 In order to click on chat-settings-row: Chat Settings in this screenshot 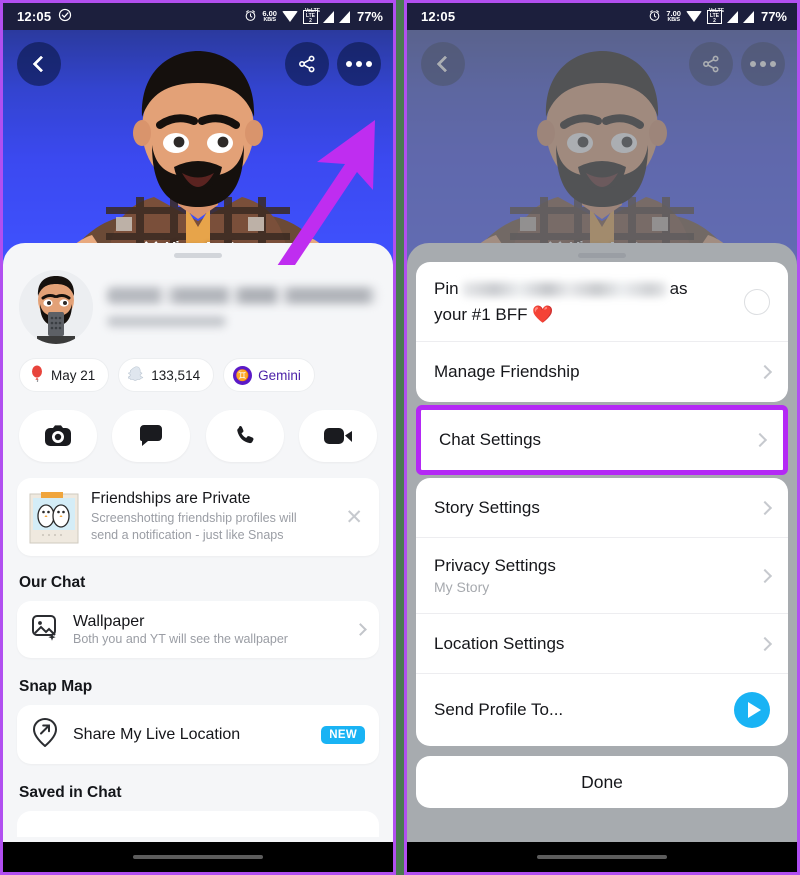, I will do `click(602, 440)`.